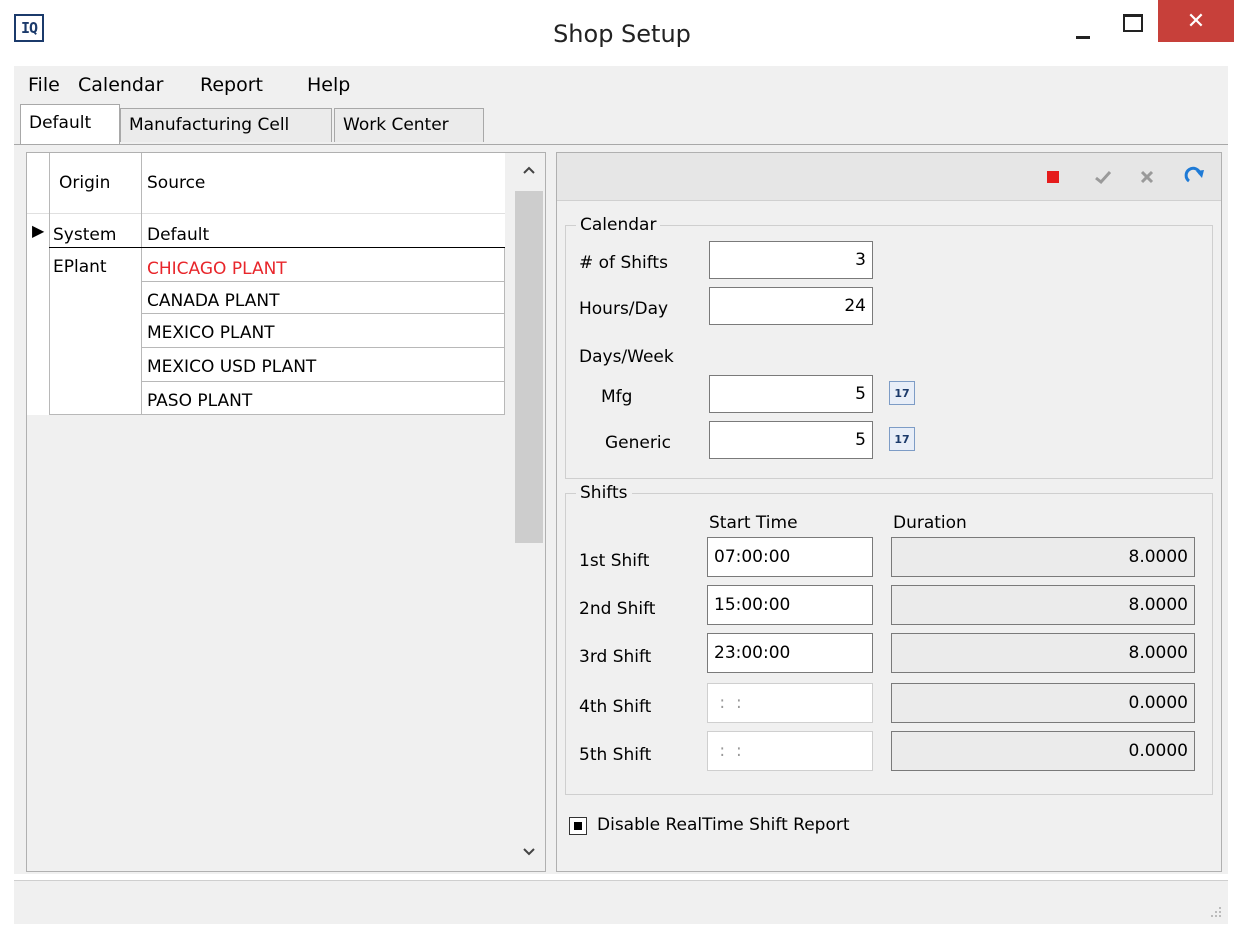 The image size is (1244, 934). Describe the element at coordinates (213, 301) in the screenshot. I see `grid-cell-source: CANADA PLANT` at that location.